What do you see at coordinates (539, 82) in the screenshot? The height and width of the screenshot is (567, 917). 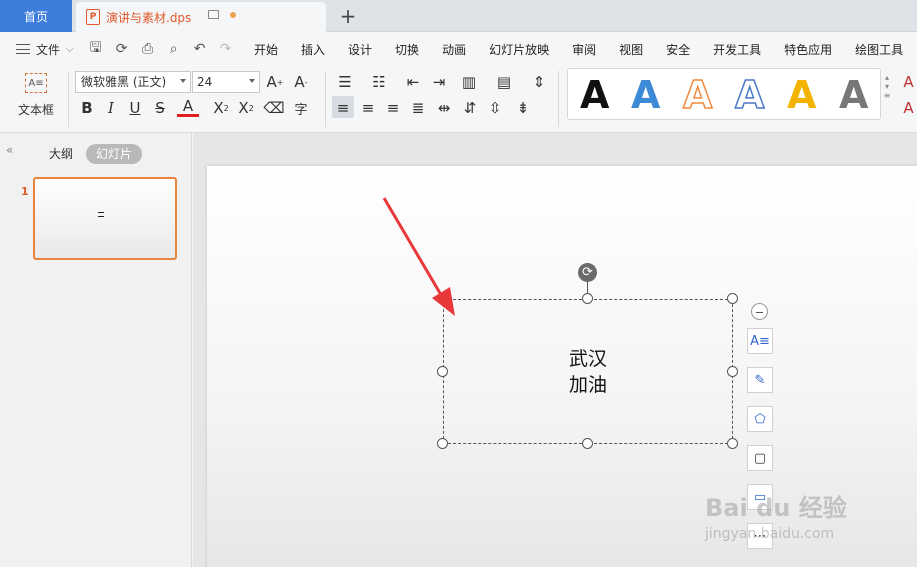 I see `line-spacing-icon: ⇕` at bounding box center [539, 82].